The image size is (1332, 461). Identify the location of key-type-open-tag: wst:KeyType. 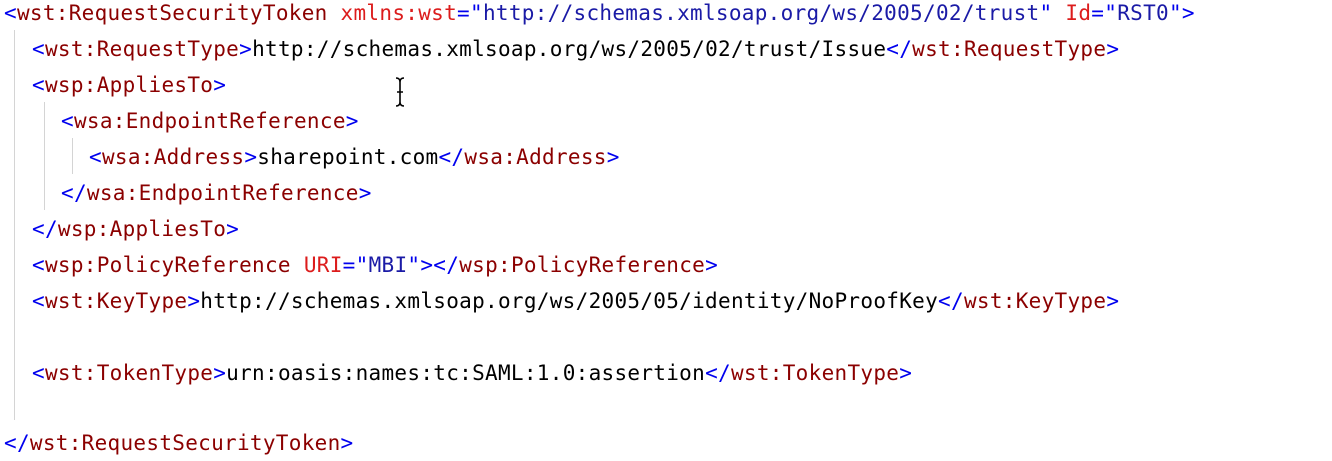
(116, 301).